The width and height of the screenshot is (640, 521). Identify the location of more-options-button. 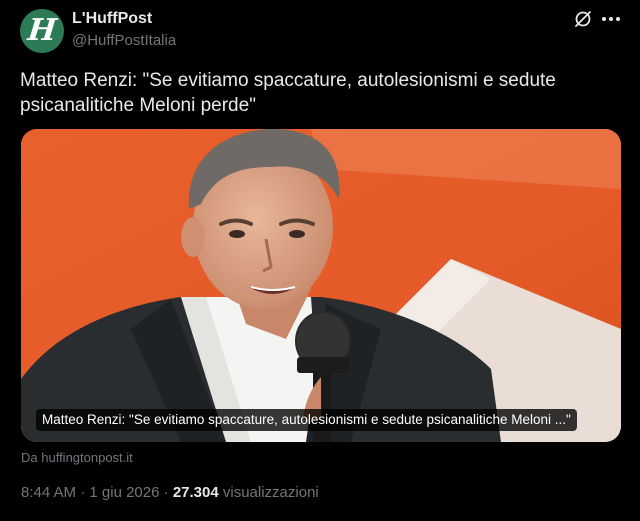
(611, 19).